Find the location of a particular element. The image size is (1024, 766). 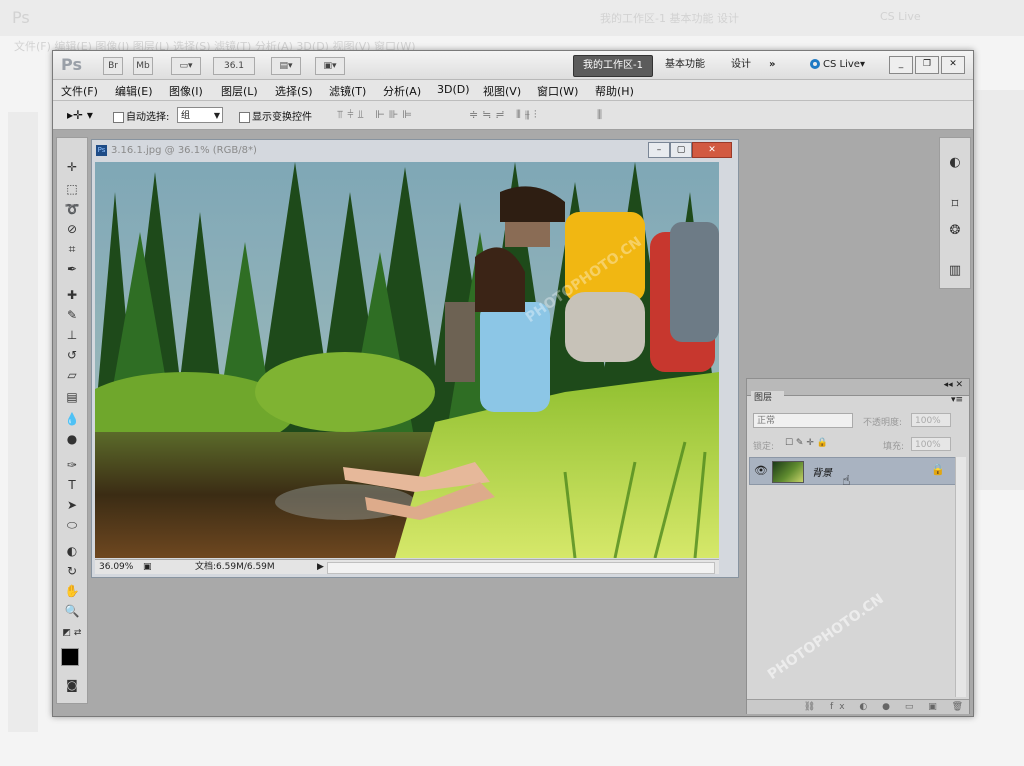

3d-rotate-tool-icon: ◐ is located at coordinates (72, 551).